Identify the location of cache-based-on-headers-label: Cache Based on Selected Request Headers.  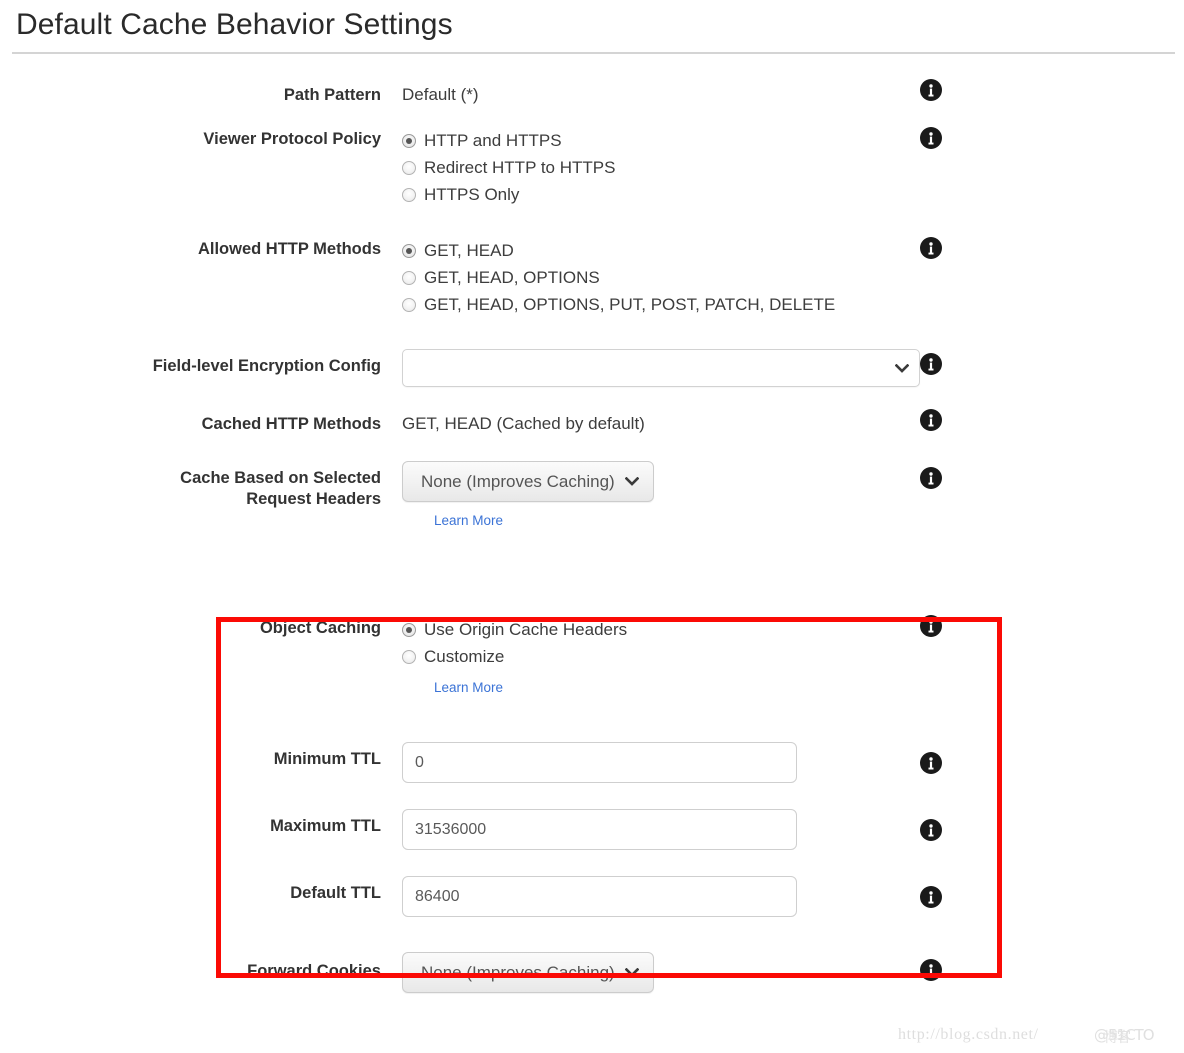
(190, 484).